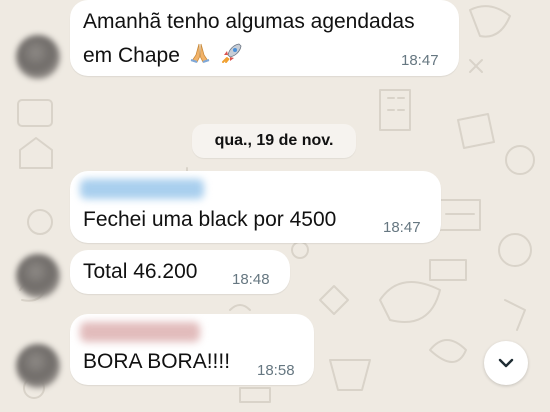 The width and height of the screenshot is (550, 412). I want to click on chevron-down-icon, so click(506, 363).